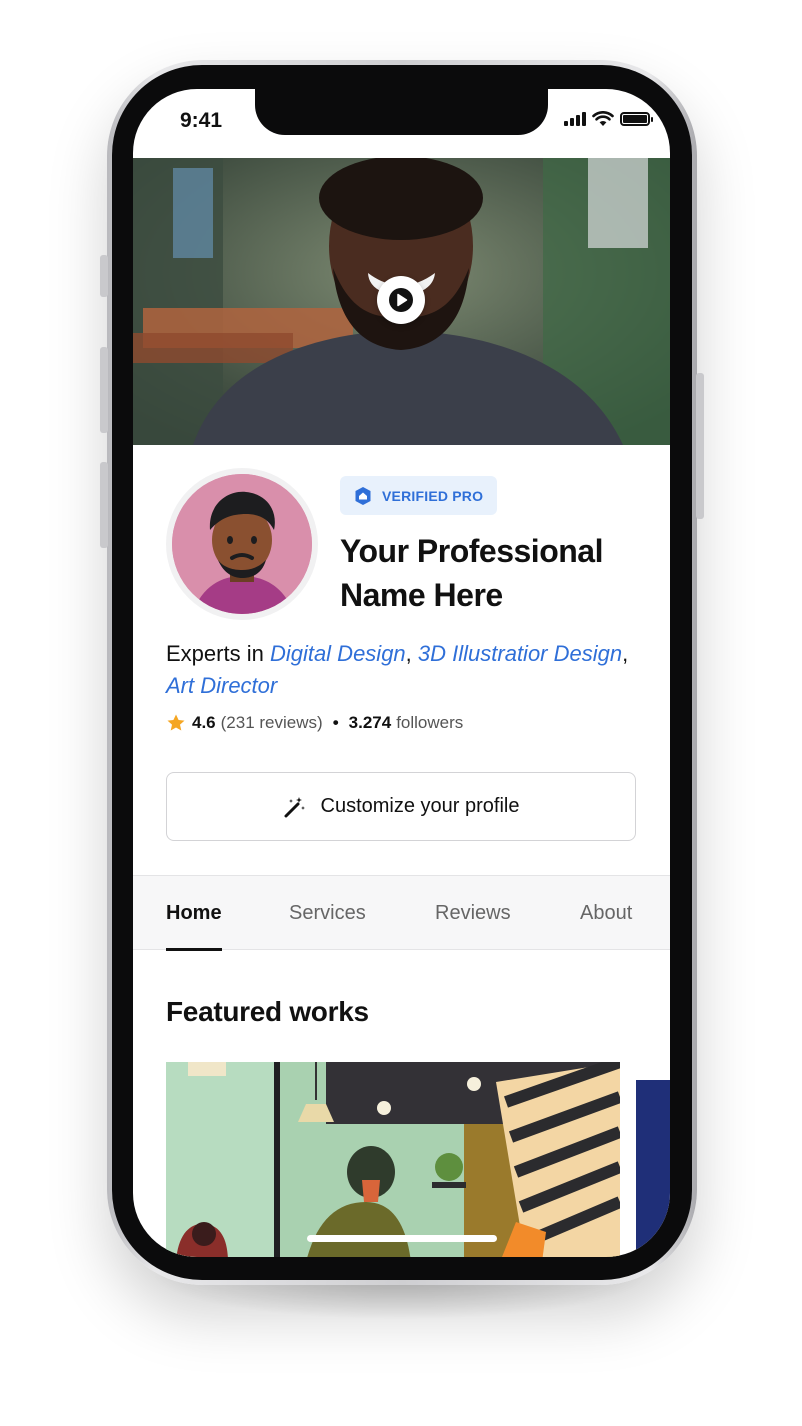 This screenshot has width=802, height=1426. What do you see at coordinates (267, 1011) in the screenshot?
I see `featured-works-title: Featured works` at bounding box center [267, 1011].